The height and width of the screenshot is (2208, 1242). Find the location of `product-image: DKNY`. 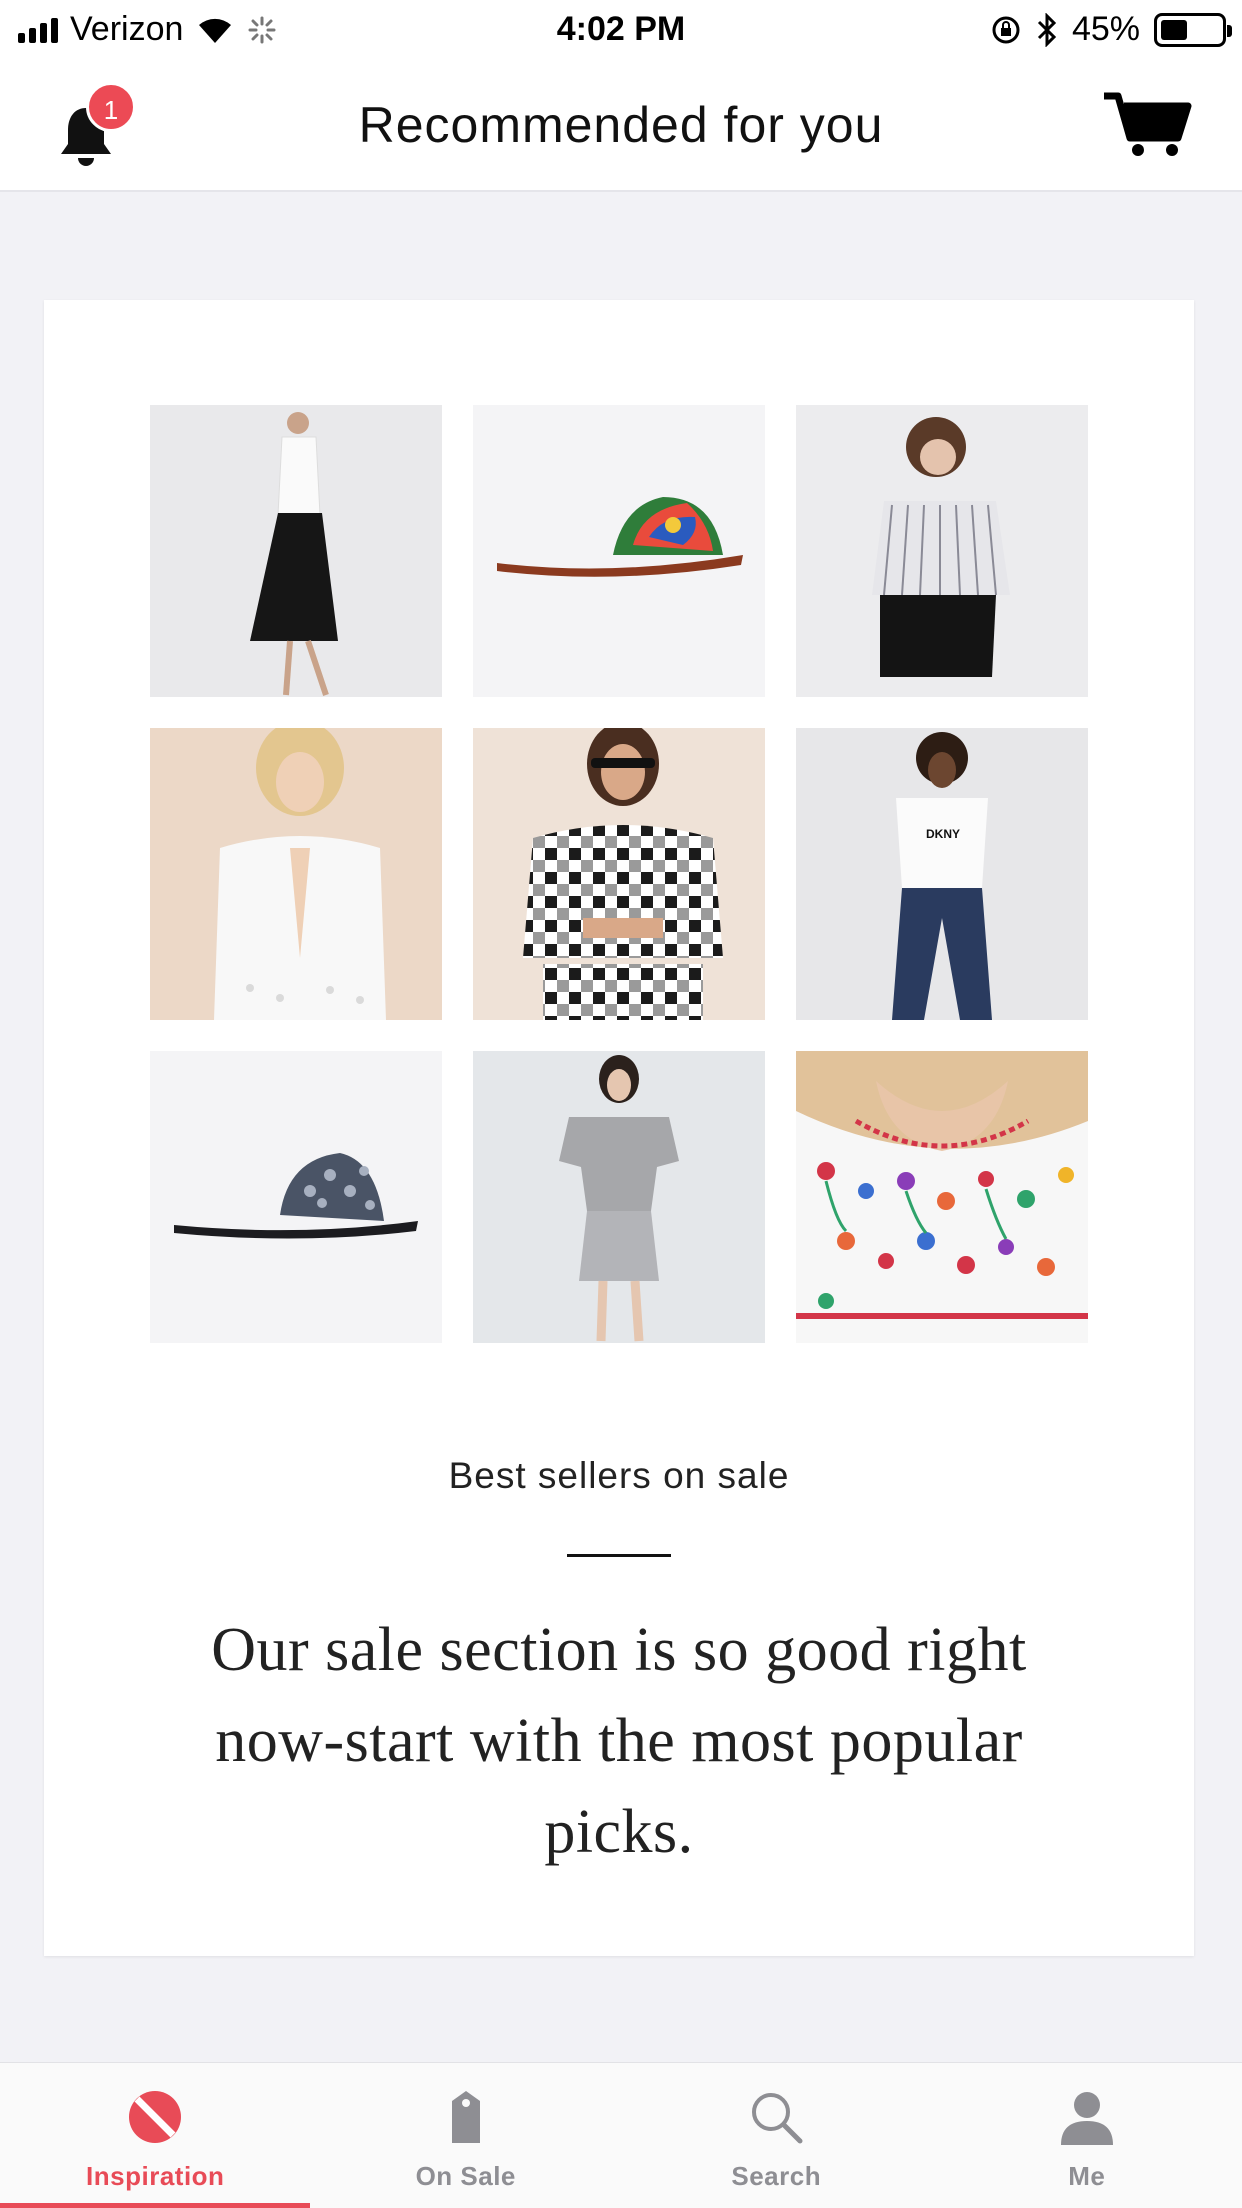

product-image: DKNY is located at coordinates (942, 876).